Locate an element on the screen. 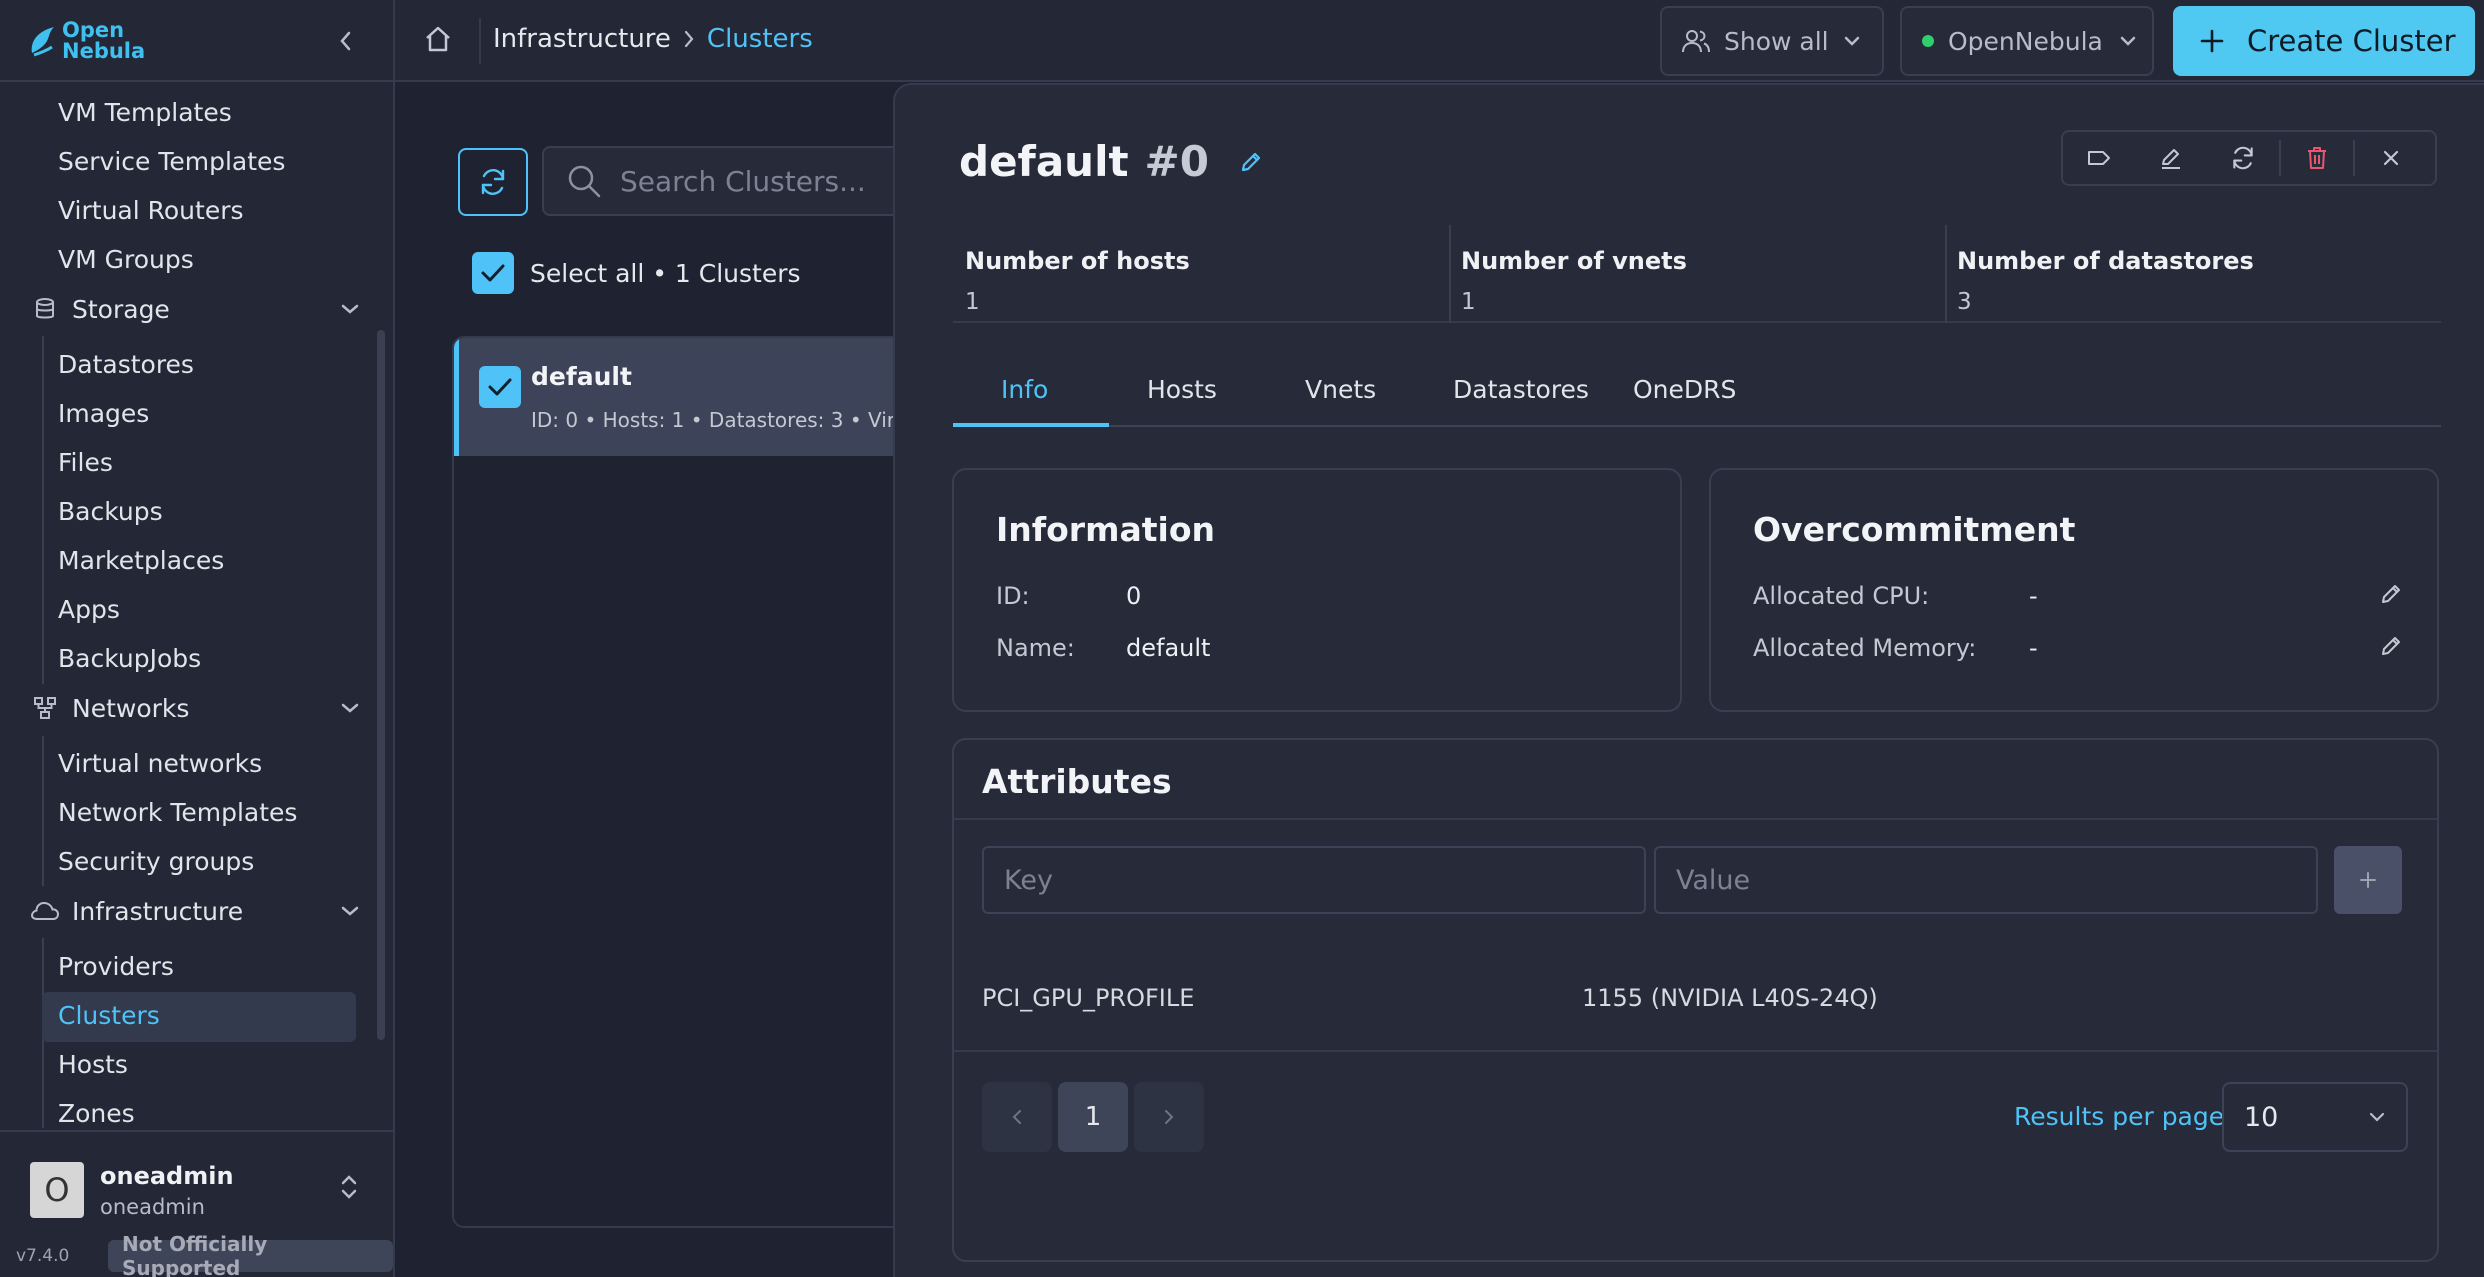 Image resolution: width=2484 pixels, height=1277 pixels. close-button is located at coordinates (2391, 158).